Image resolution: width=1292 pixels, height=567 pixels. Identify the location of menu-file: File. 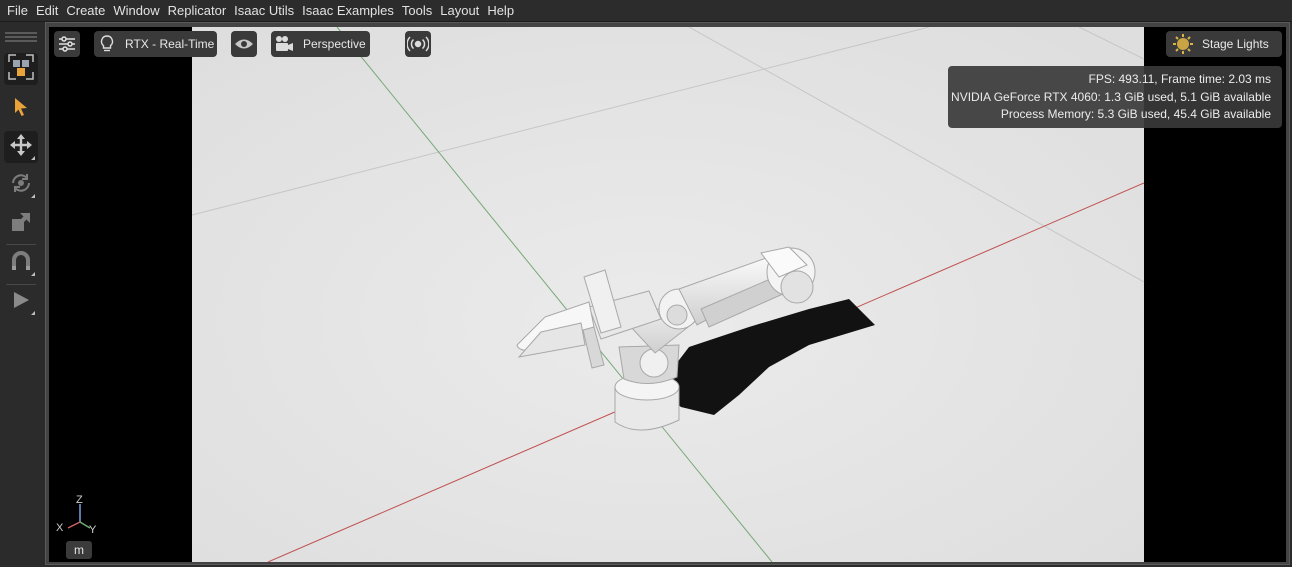
(16, 10).